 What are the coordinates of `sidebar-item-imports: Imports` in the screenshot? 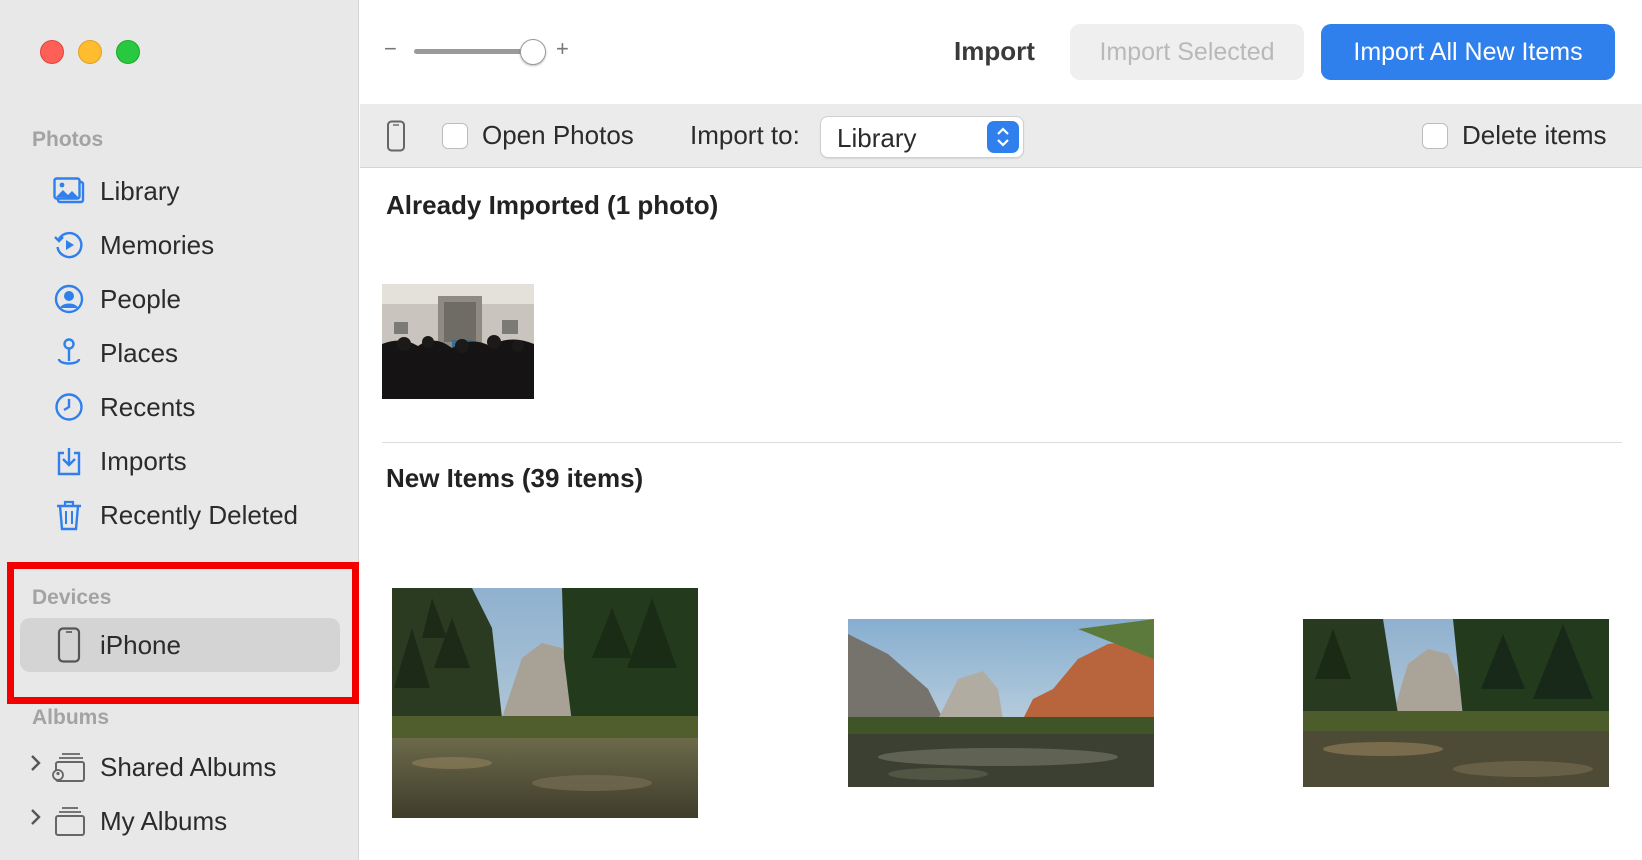 It's located at (180, 461).